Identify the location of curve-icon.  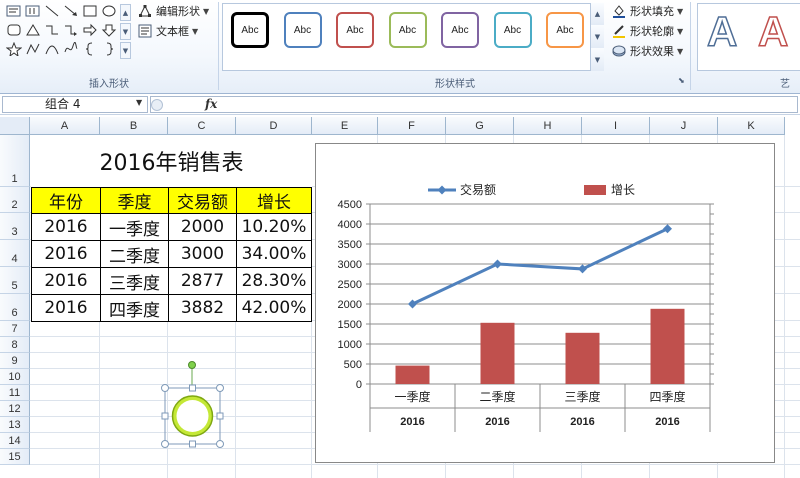
(52, 49).